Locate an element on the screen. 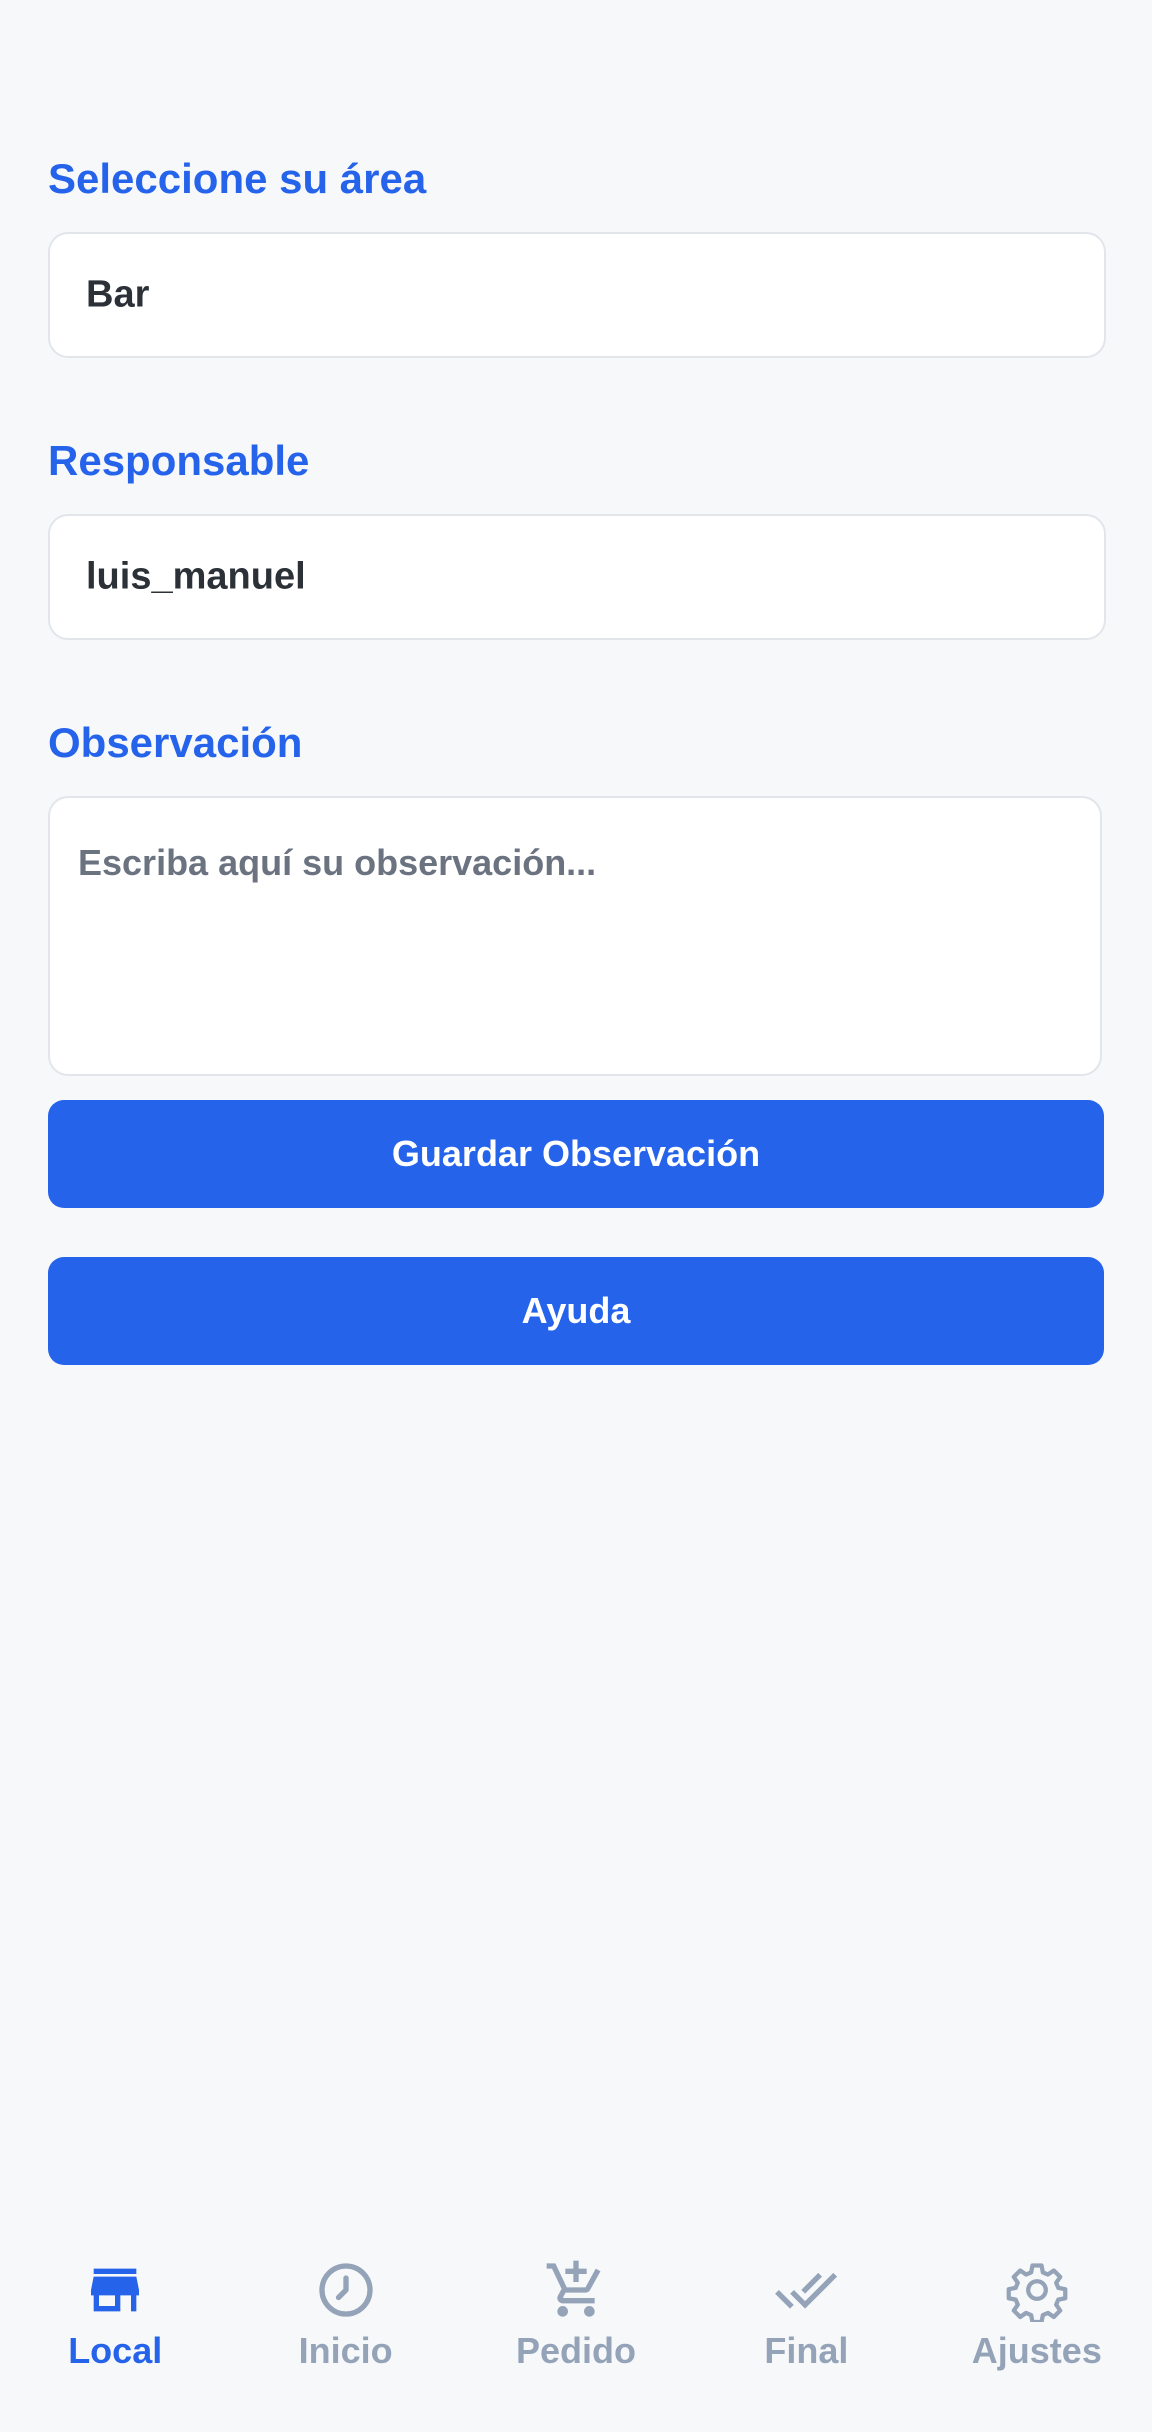  nav-label-ajustes: Ajustes is located at coordinates (1036, 2350).